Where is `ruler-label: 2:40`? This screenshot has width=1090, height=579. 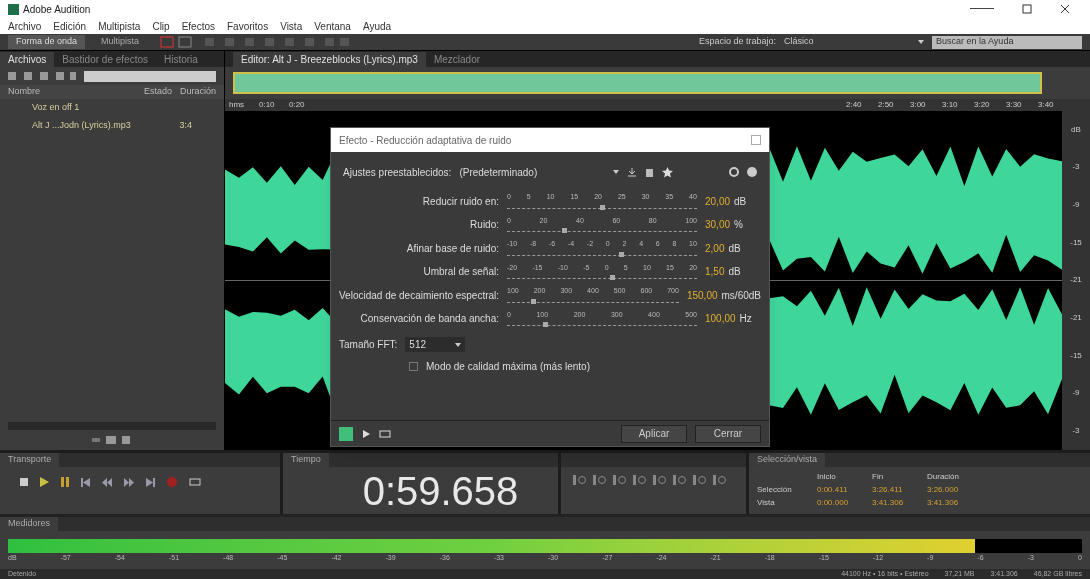 ruler-label: 2:40 is located at coordinates (854, 105).